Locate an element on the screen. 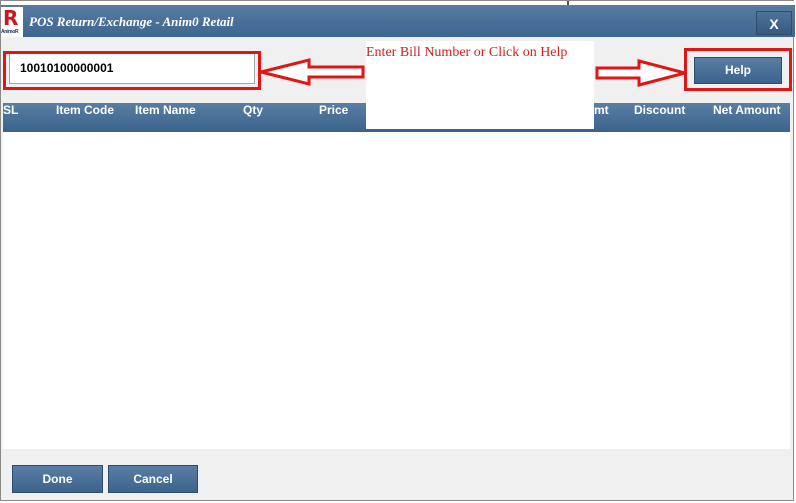 This screenshot has width=796, height=503. done-button: Done is located at coordinates (57, 479).